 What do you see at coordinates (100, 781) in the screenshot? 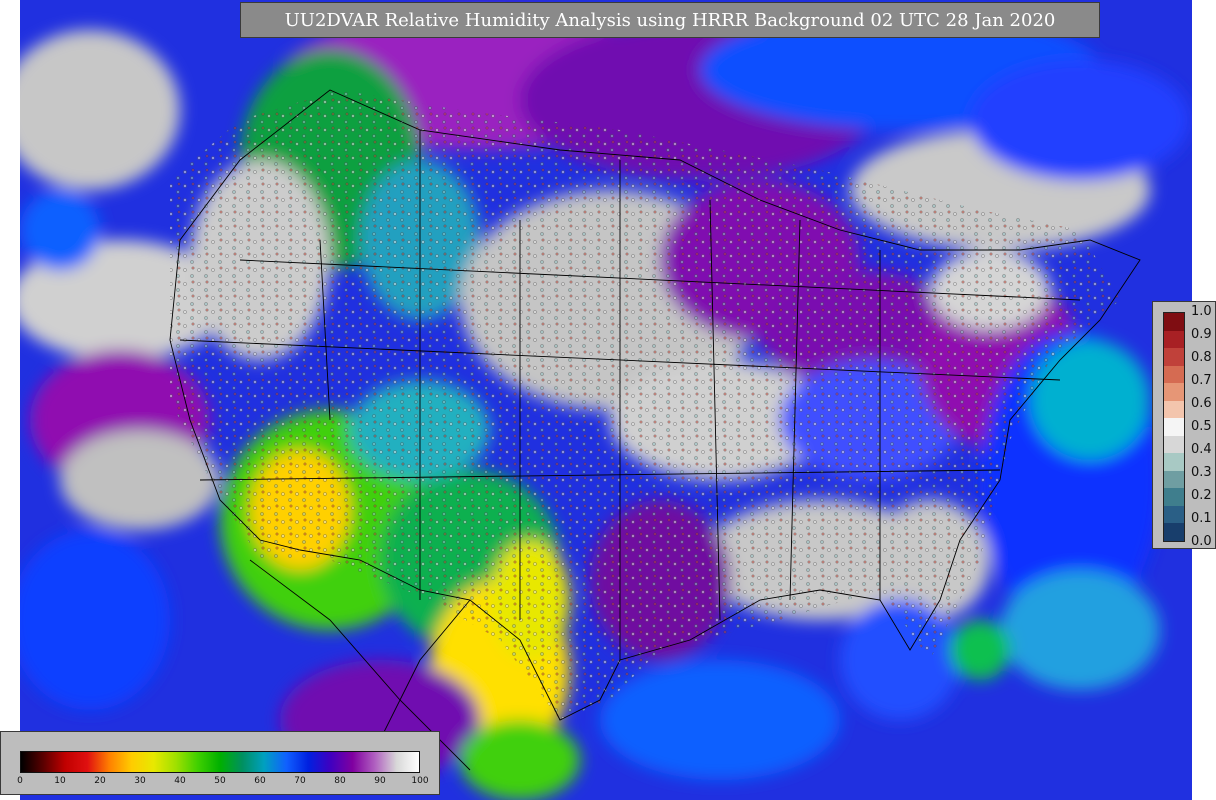
I see `colorbar-tick-label: 20` at bounding box center [100, 781].